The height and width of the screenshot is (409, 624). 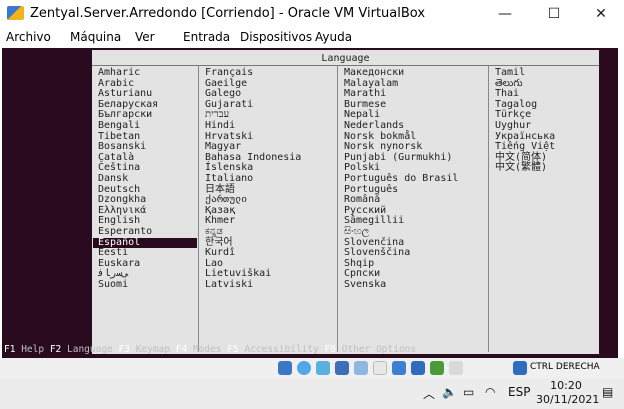 What do you see at coordinates (304, 368) in the screenshot?
I see `optical-drive-icon` at bounding box center [304, 368].